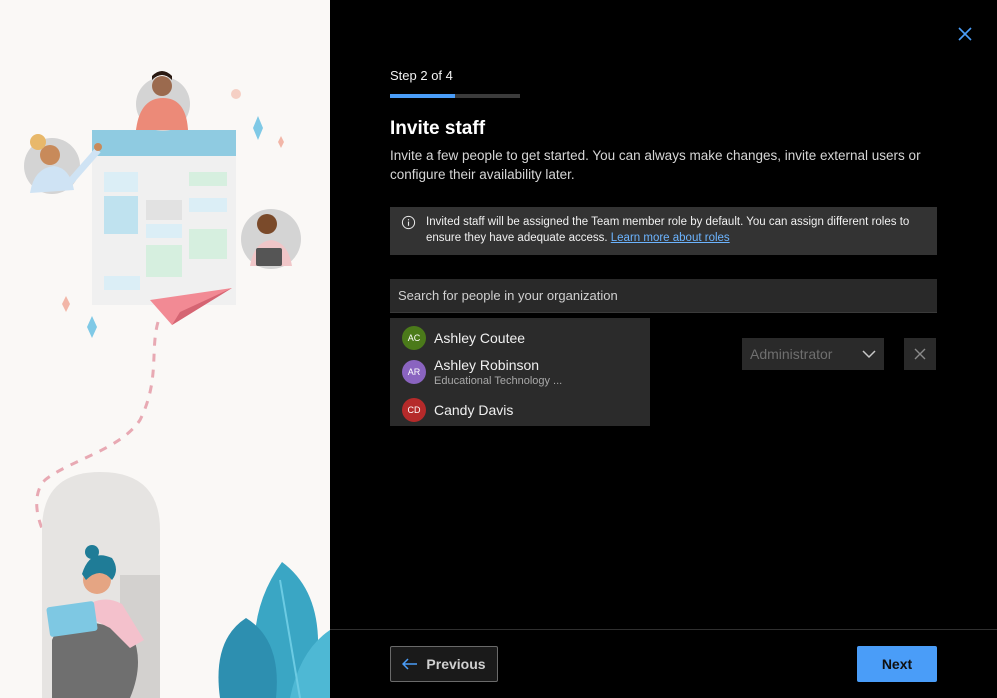 The width and height of the screenshot is (997, 698). Describe the element at coordinates (422, 96) in the screenshot. I see `progress-fill` at that location.